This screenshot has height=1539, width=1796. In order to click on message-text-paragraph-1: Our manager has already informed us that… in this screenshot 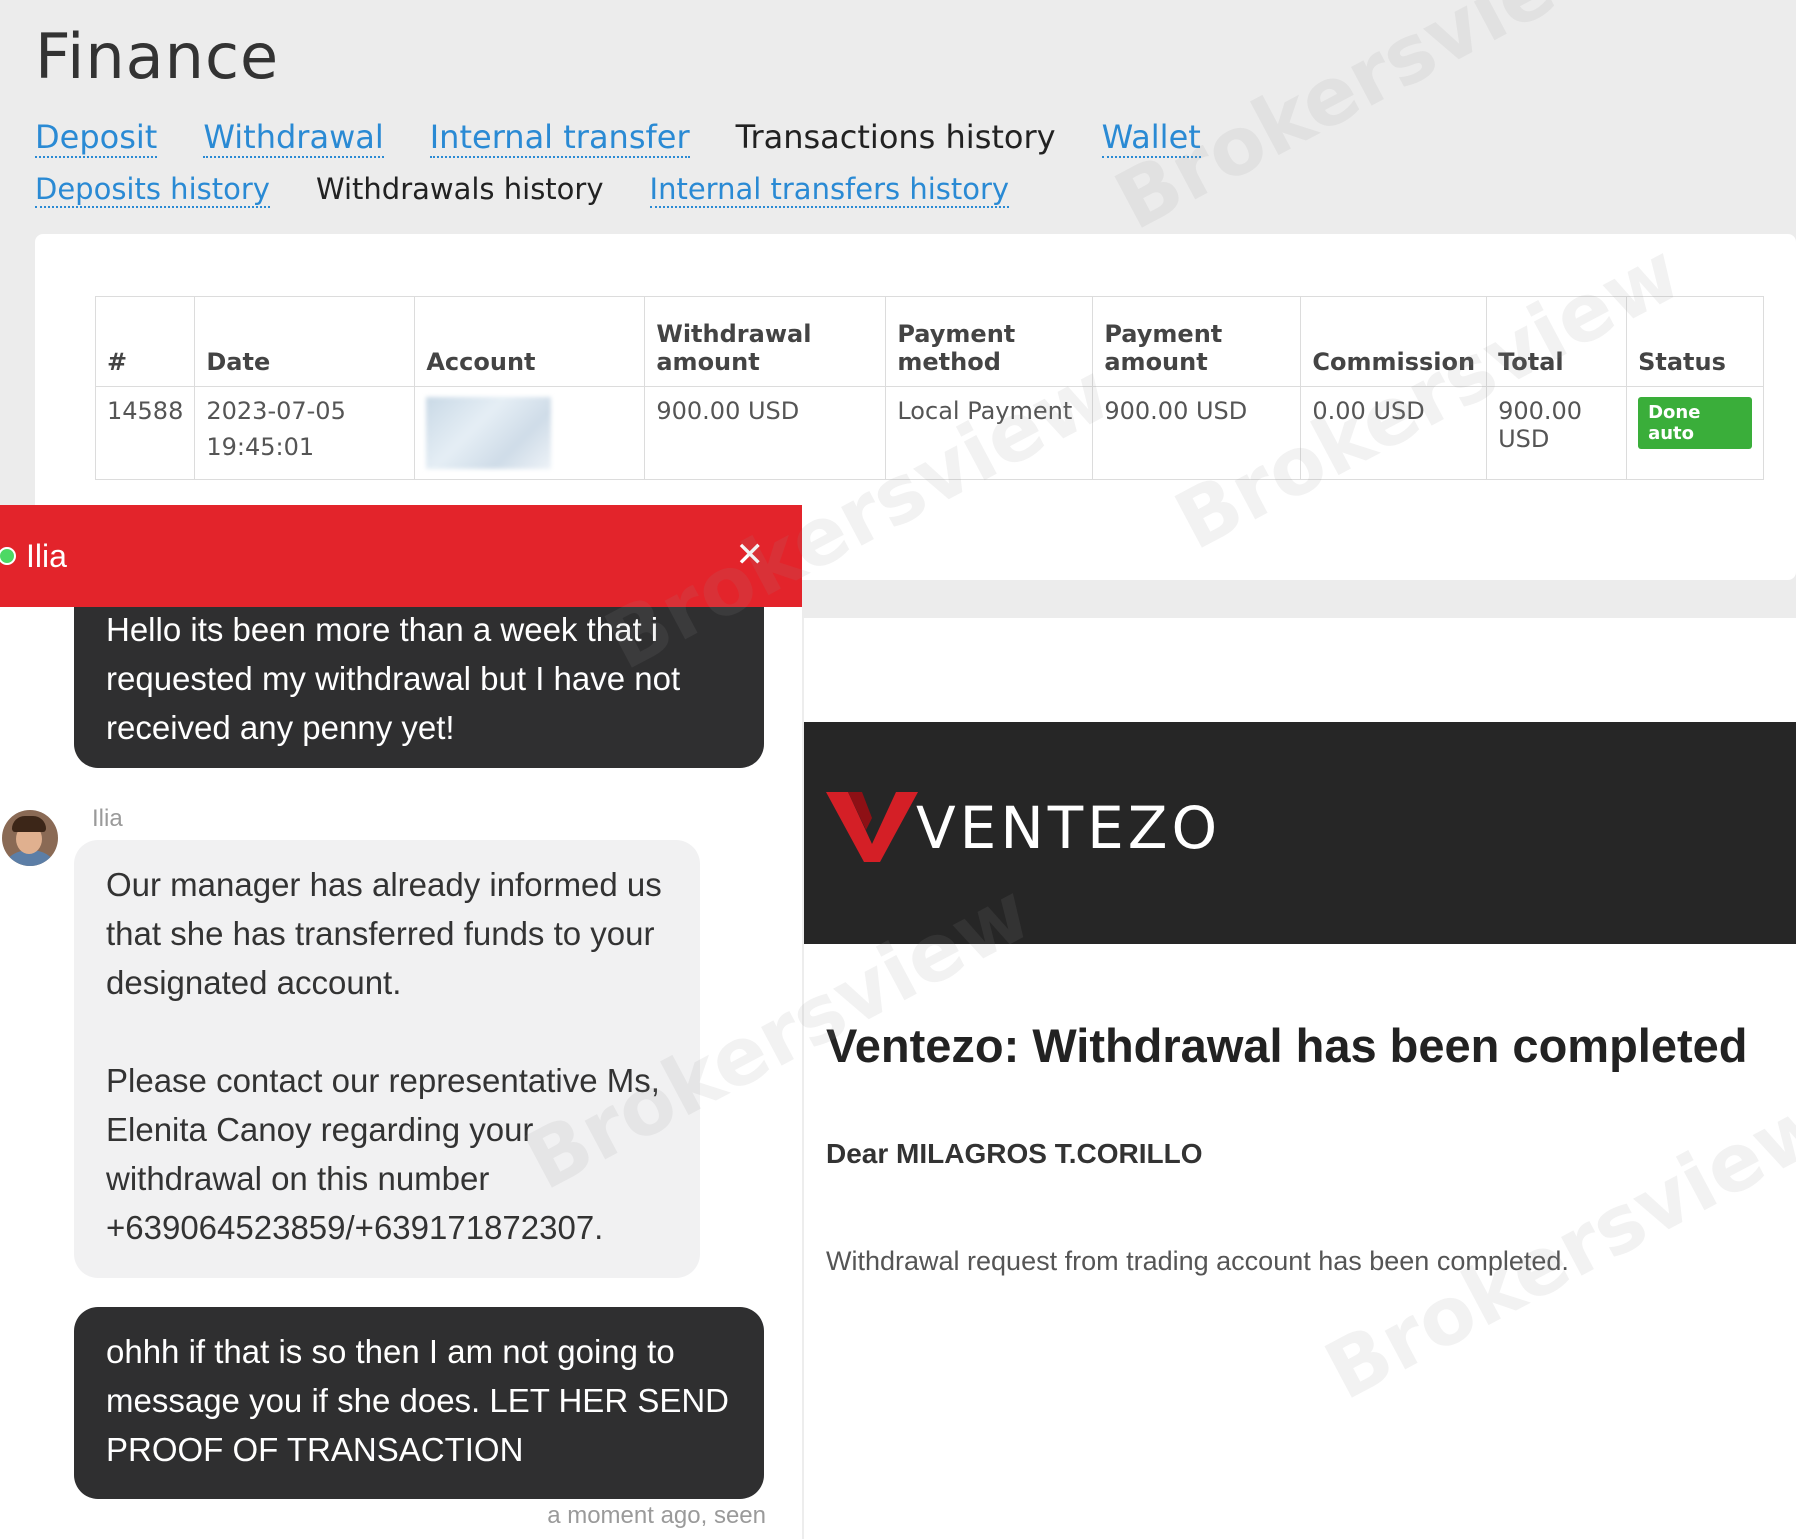, I will do `click(384, 933)`.